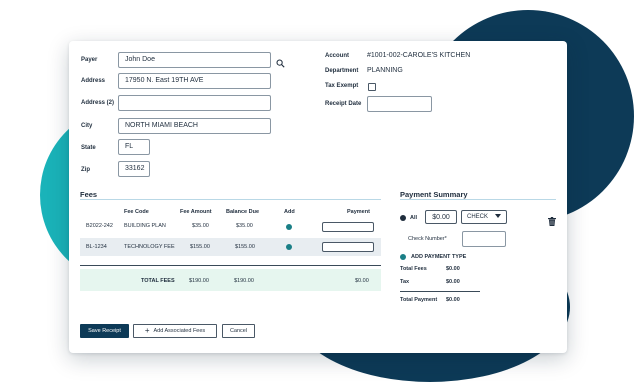 This screenshot has width=640, height=384. I want to click on address2-label: Address (2), so click(98, 103).